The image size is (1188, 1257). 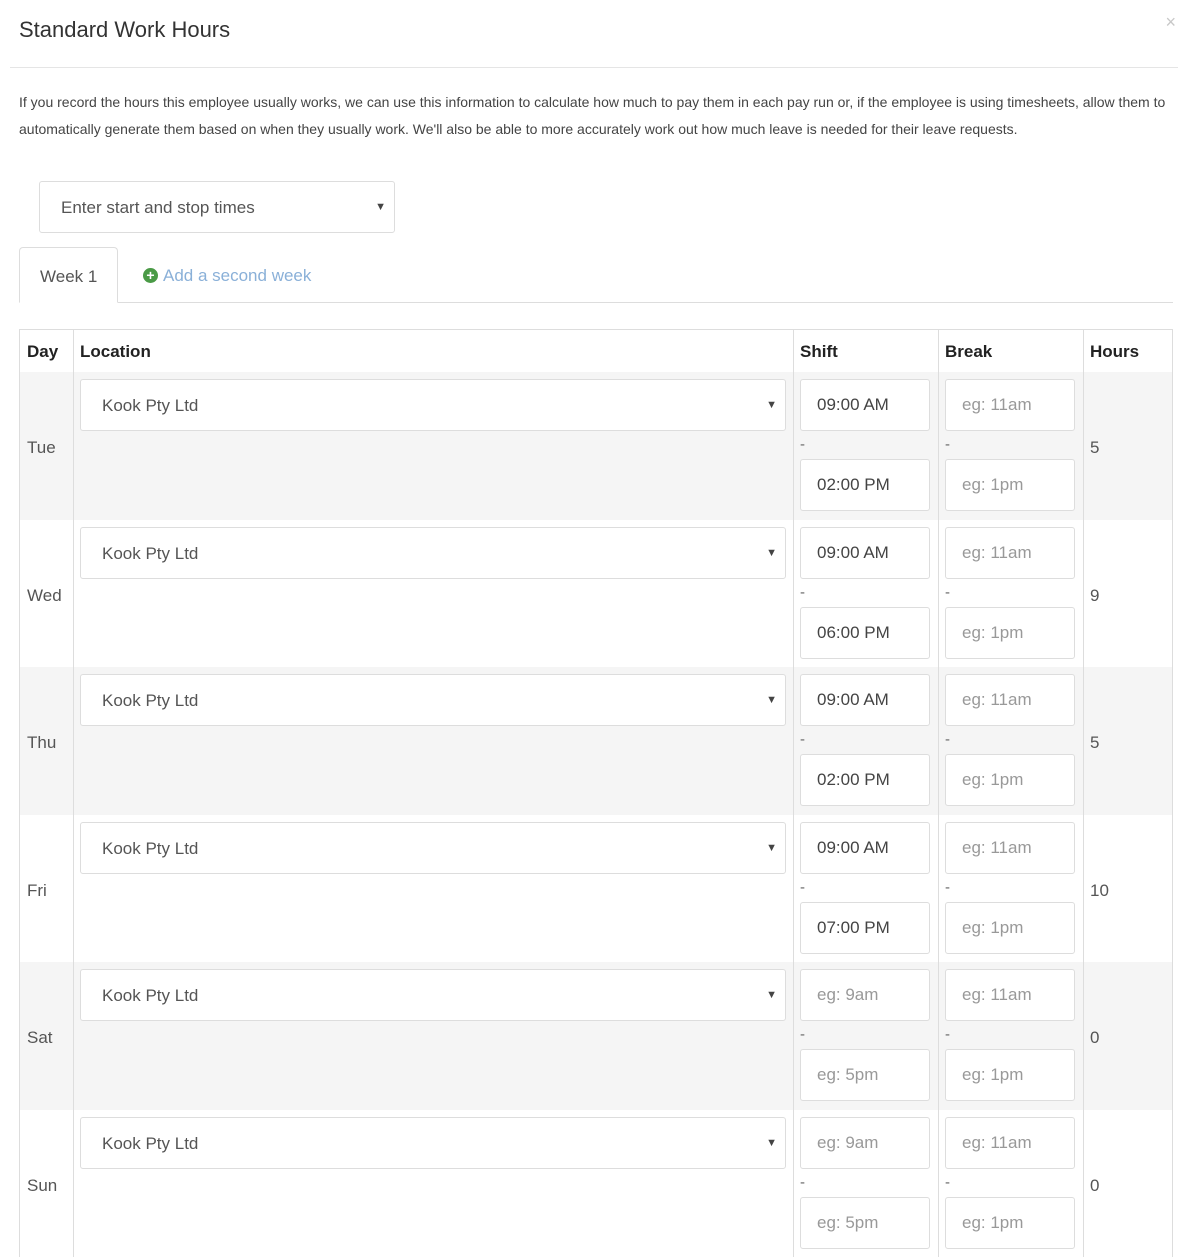 What do you see at coordinates (150, 275) in the screenshot?
I see `plus-circle-icon: +` at bounding box center [150, 275].